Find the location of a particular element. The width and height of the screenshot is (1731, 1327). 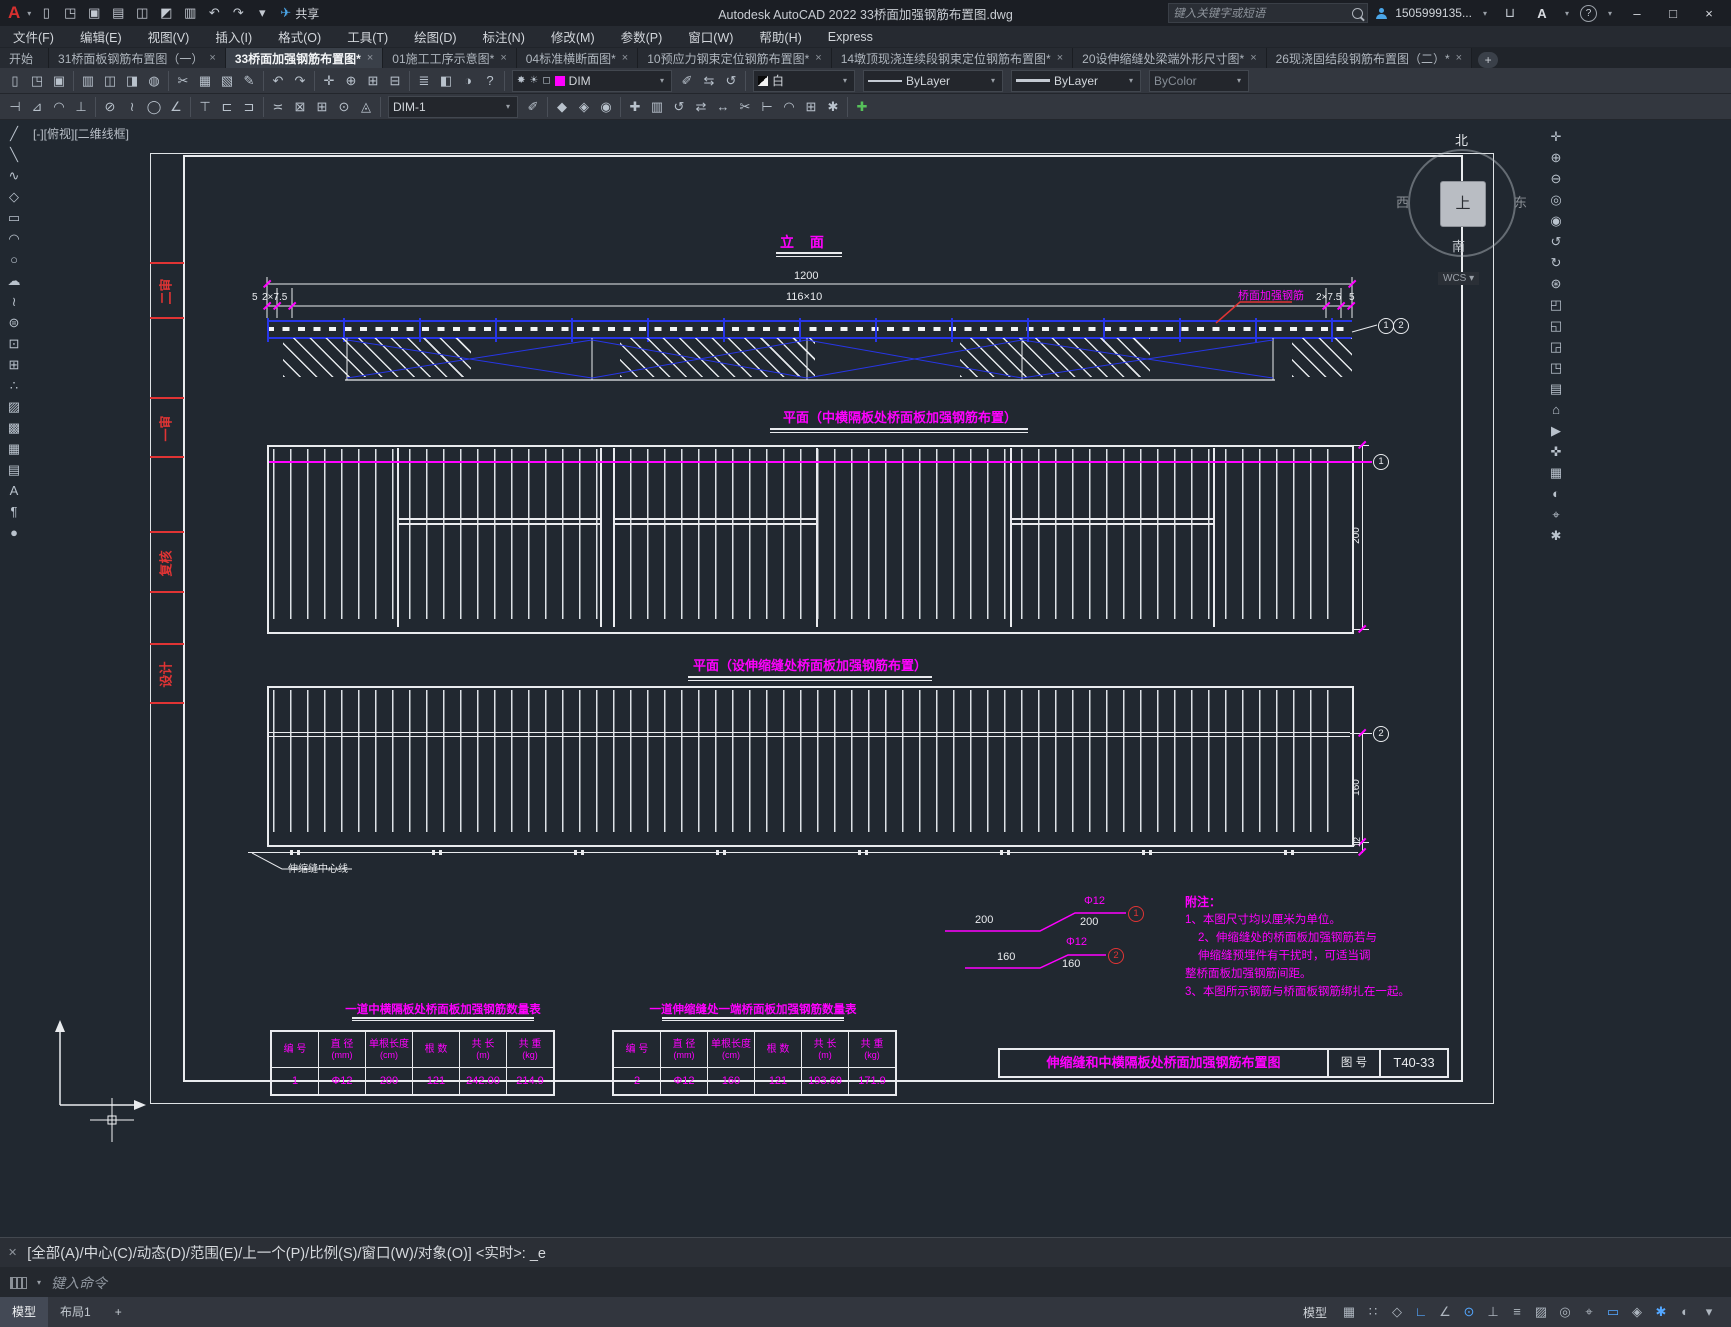

move-icon: ✚ is located at coordinates (635, 107).